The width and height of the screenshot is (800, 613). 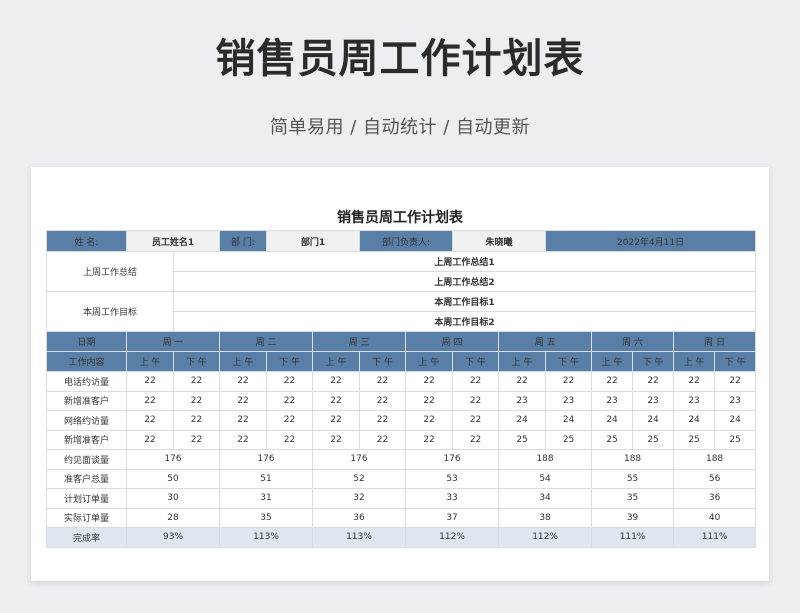 I want to click on last-week-item: 上周工作总结1, so click(x=464, y=261).